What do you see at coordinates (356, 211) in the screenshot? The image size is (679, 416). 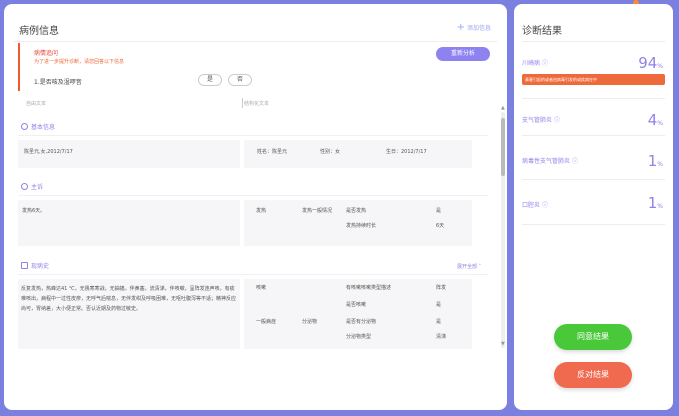 I see `complaint-cell: 是否发热` at bounding box center [356, 211].